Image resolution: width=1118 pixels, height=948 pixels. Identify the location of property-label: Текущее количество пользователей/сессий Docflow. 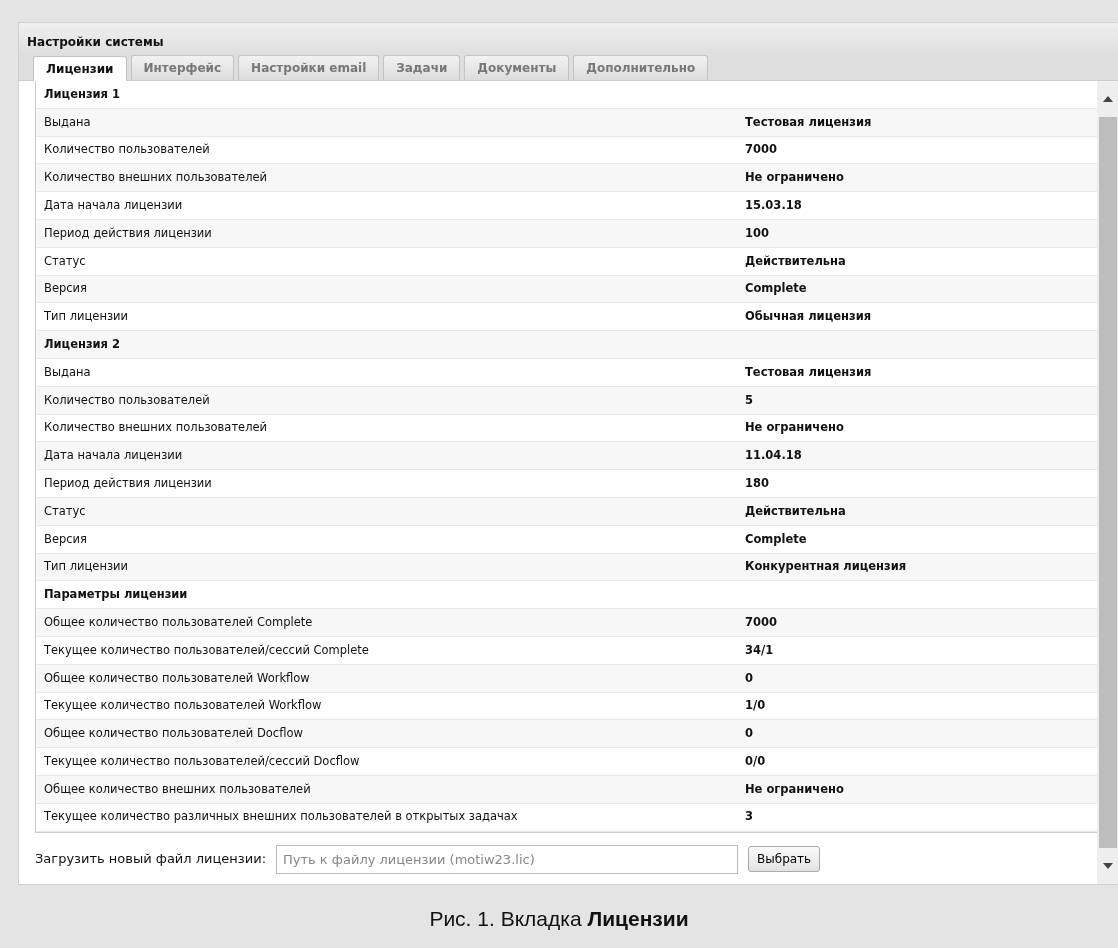
(202, 760).